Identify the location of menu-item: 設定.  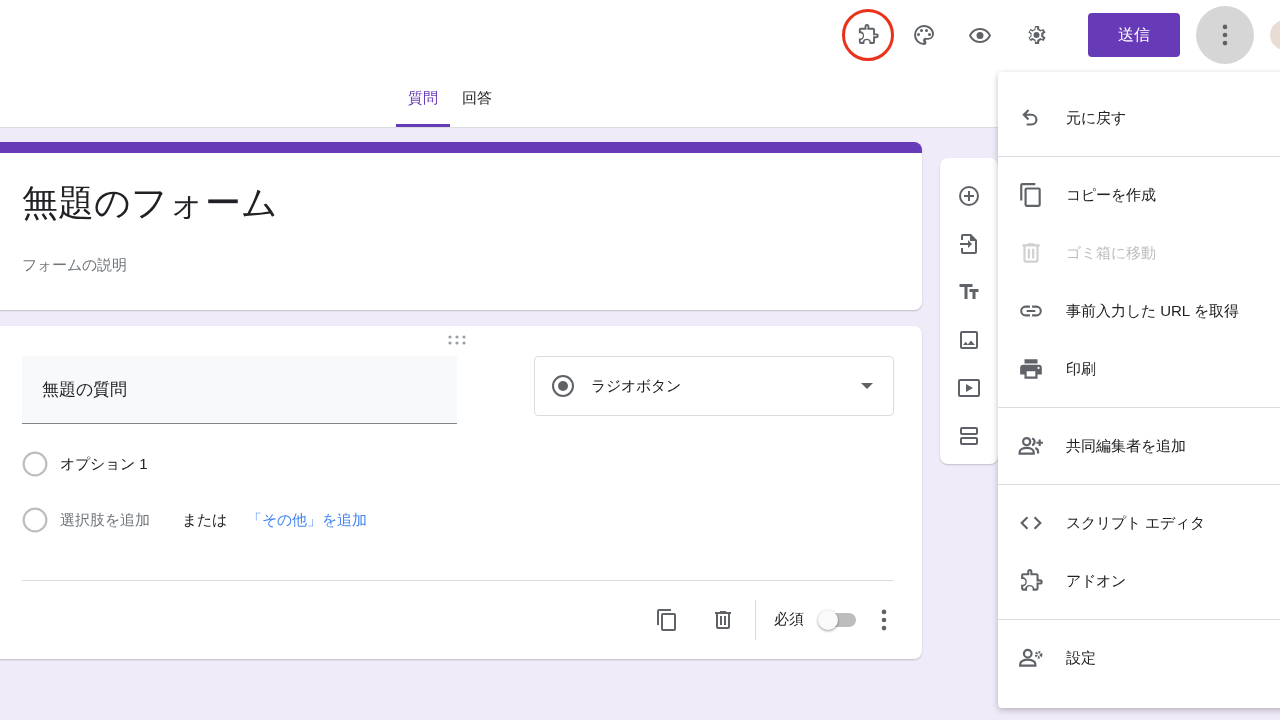
(1139, 658).